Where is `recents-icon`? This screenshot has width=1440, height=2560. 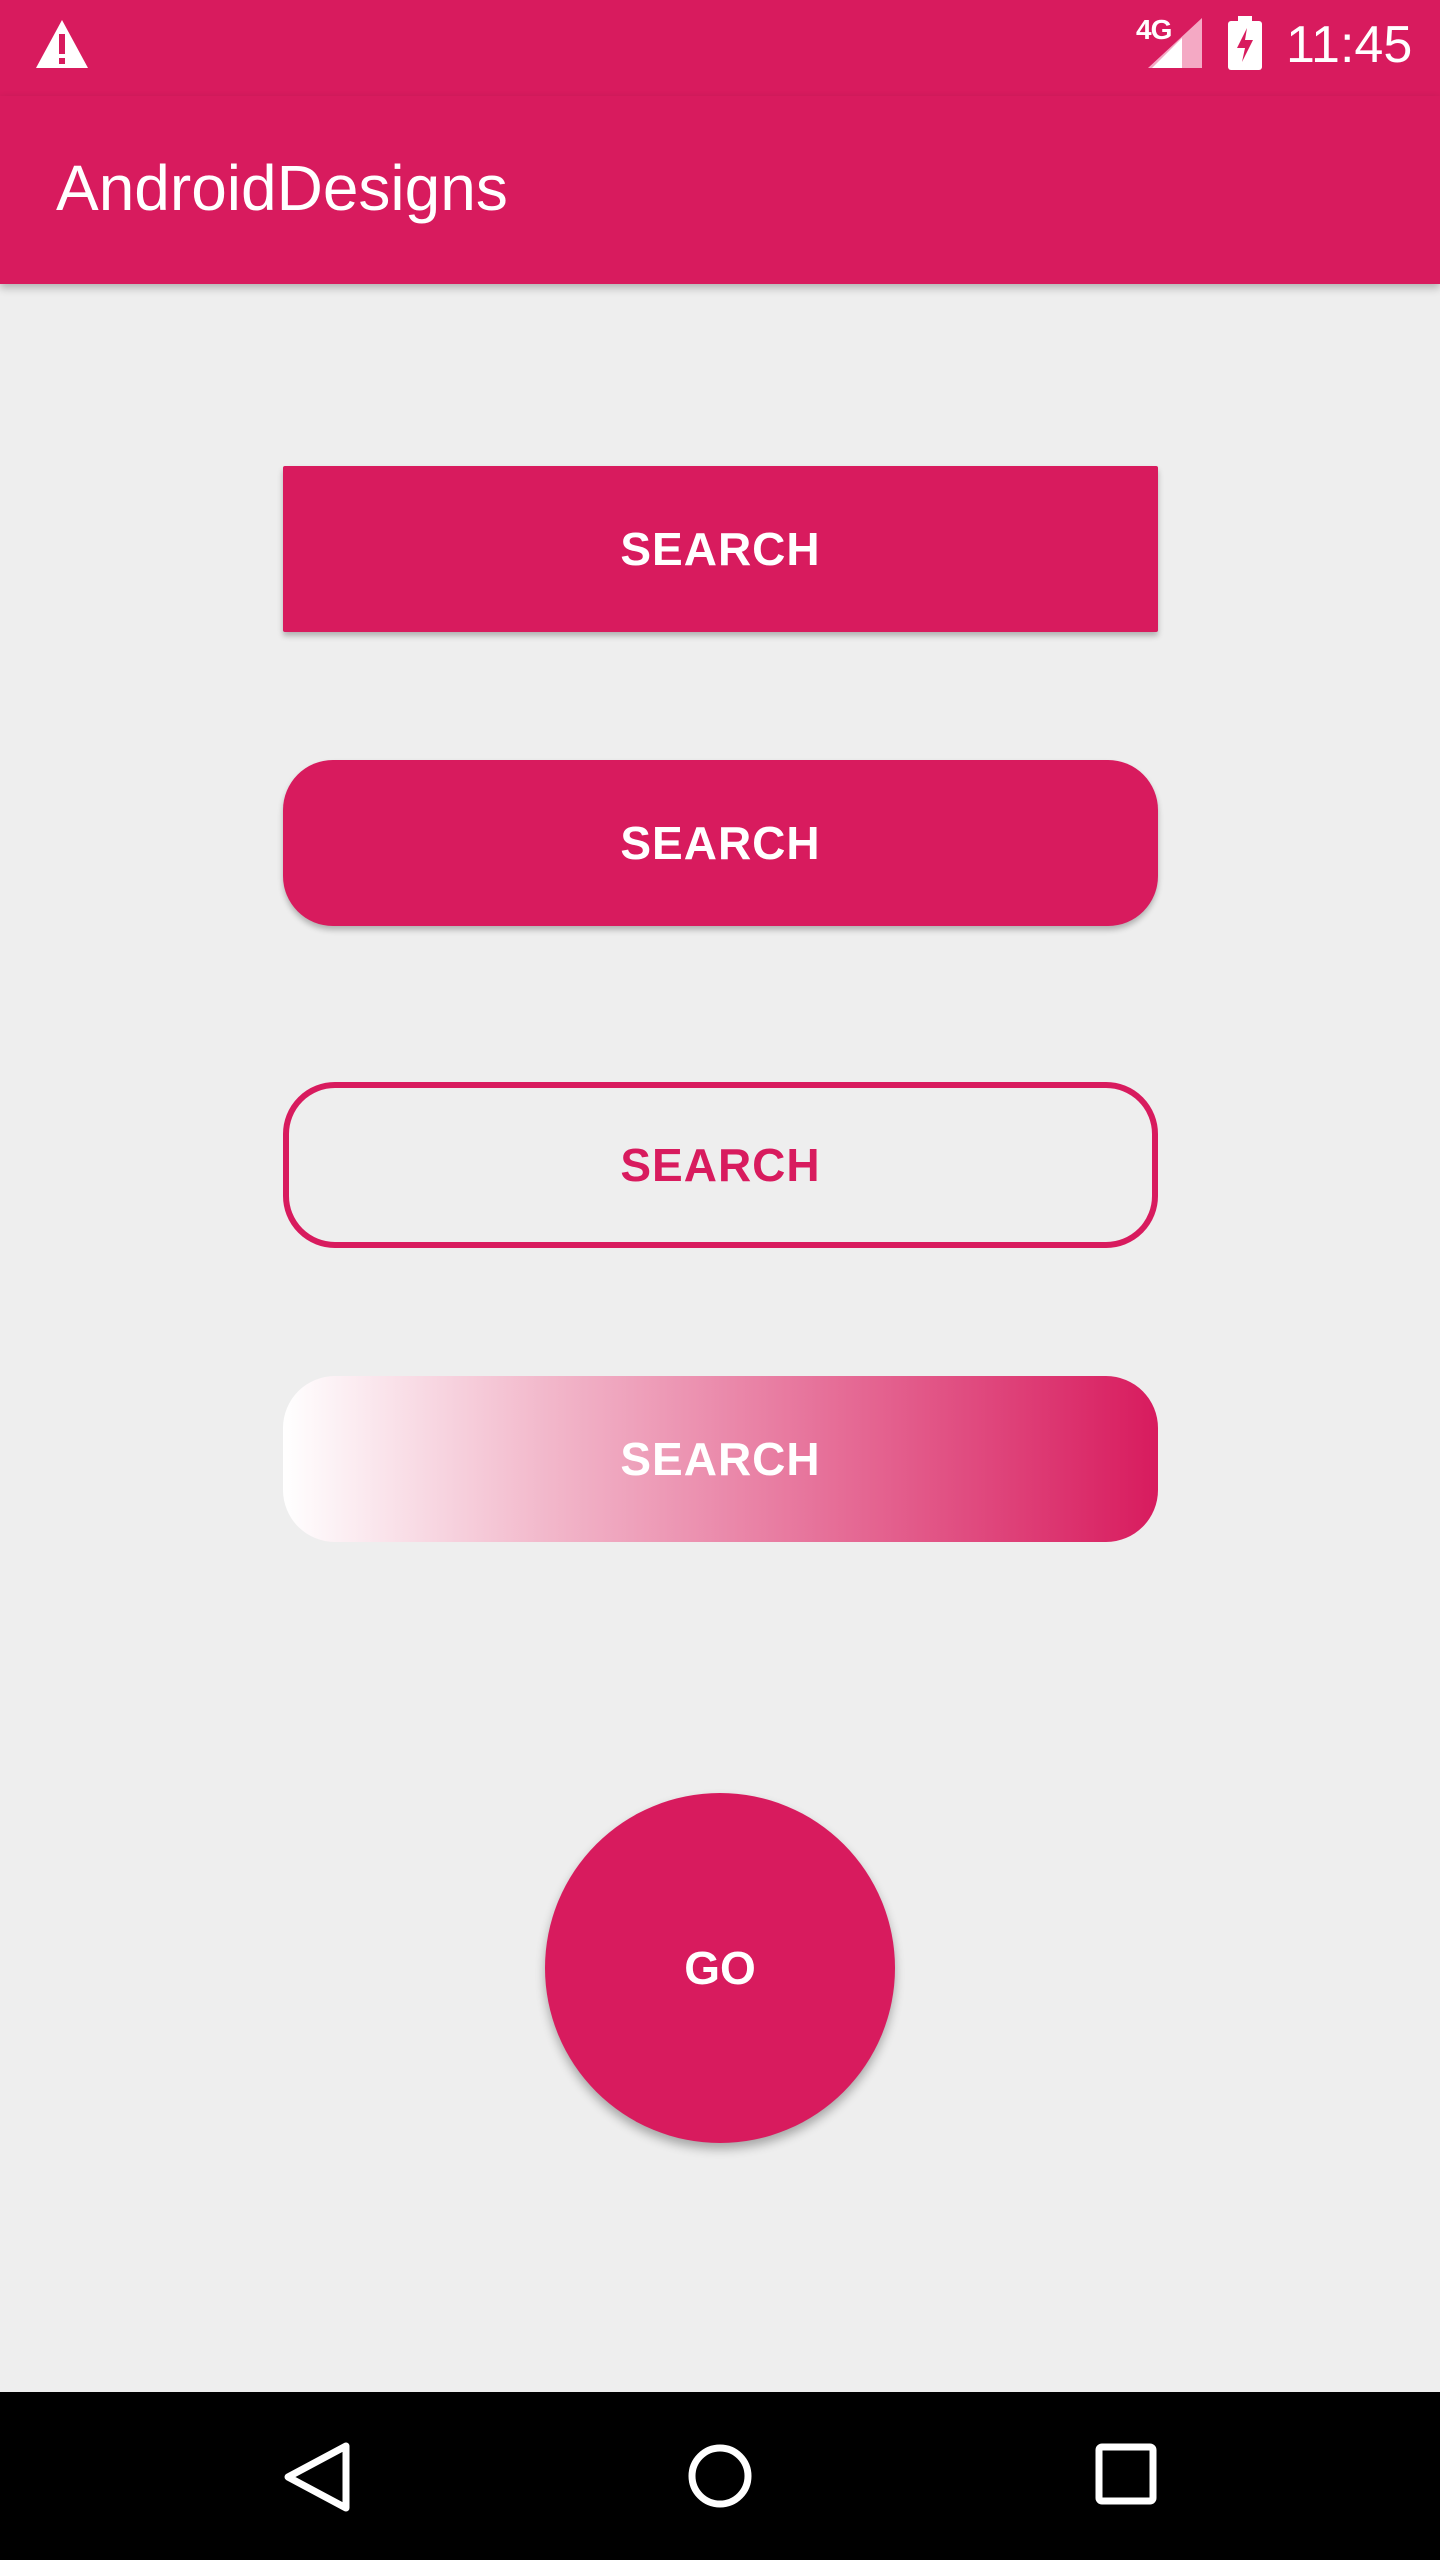
recents-icon is located at coordinates (1126, 2474).